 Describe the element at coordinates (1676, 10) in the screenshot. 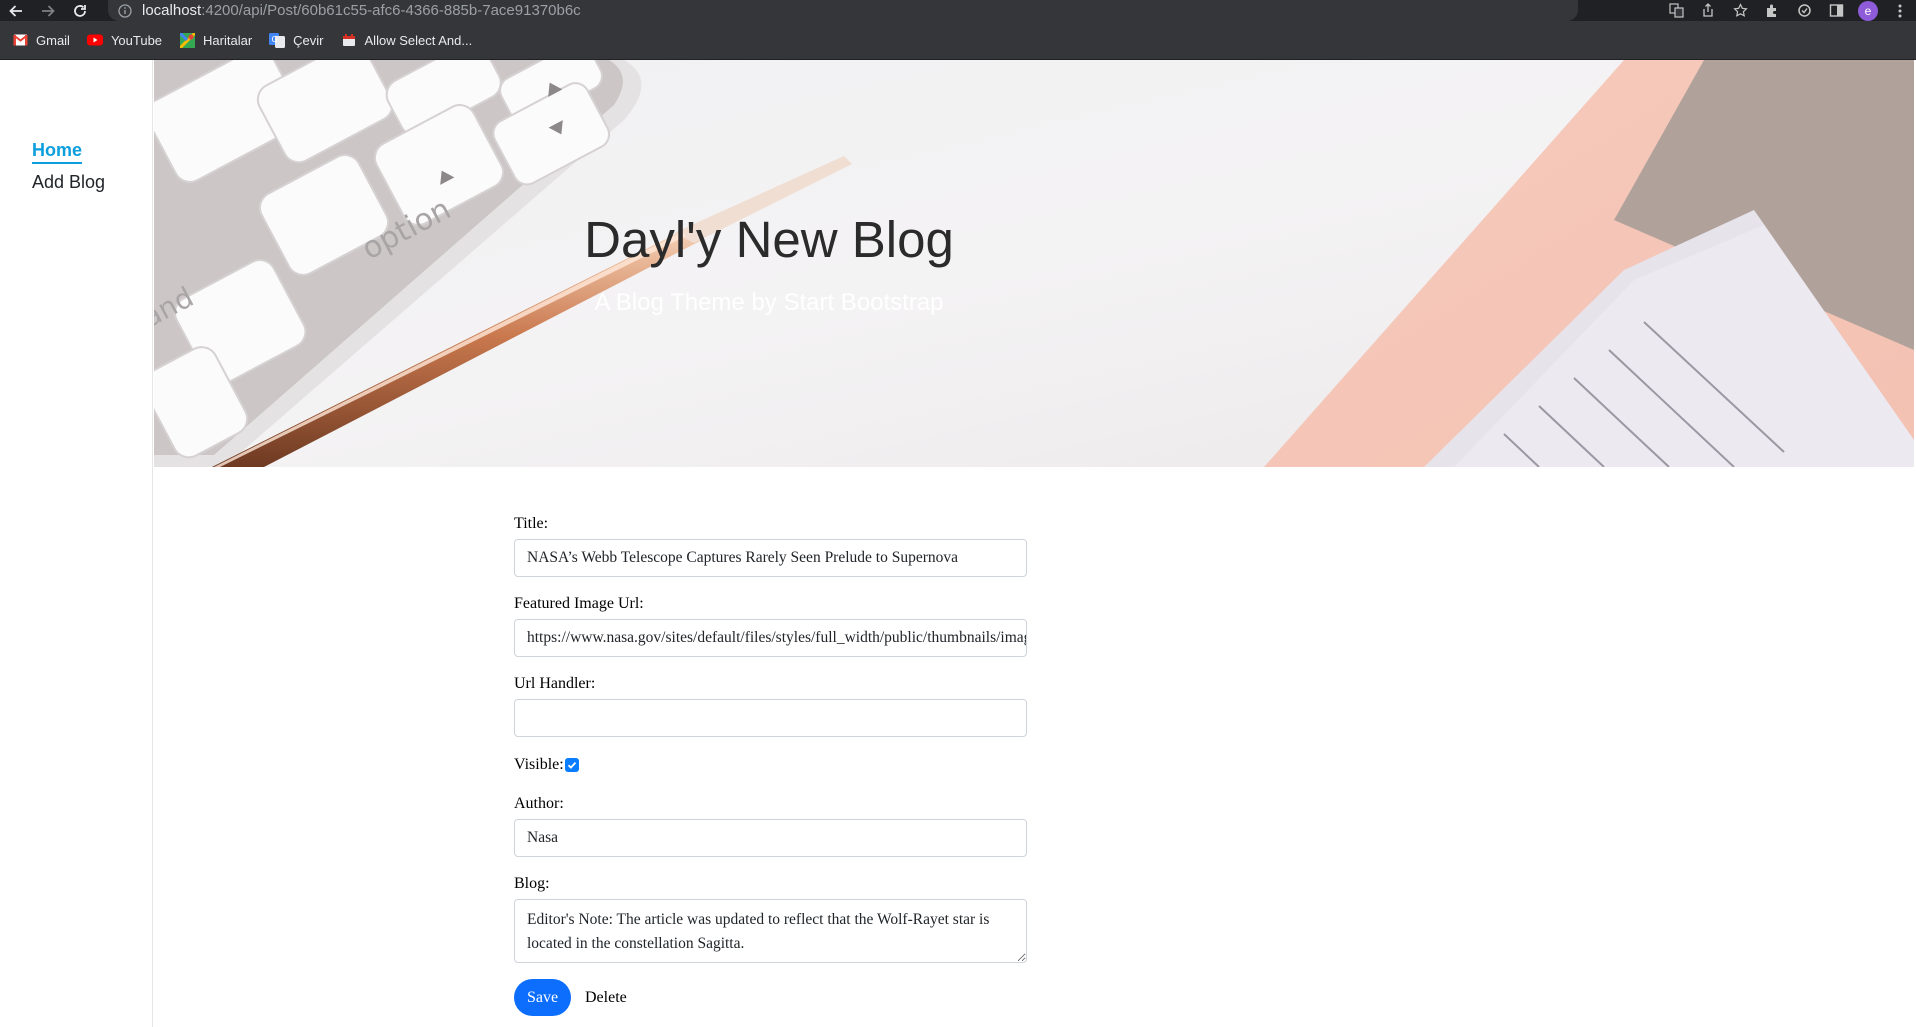

I see `translate-page-icon` at that location.